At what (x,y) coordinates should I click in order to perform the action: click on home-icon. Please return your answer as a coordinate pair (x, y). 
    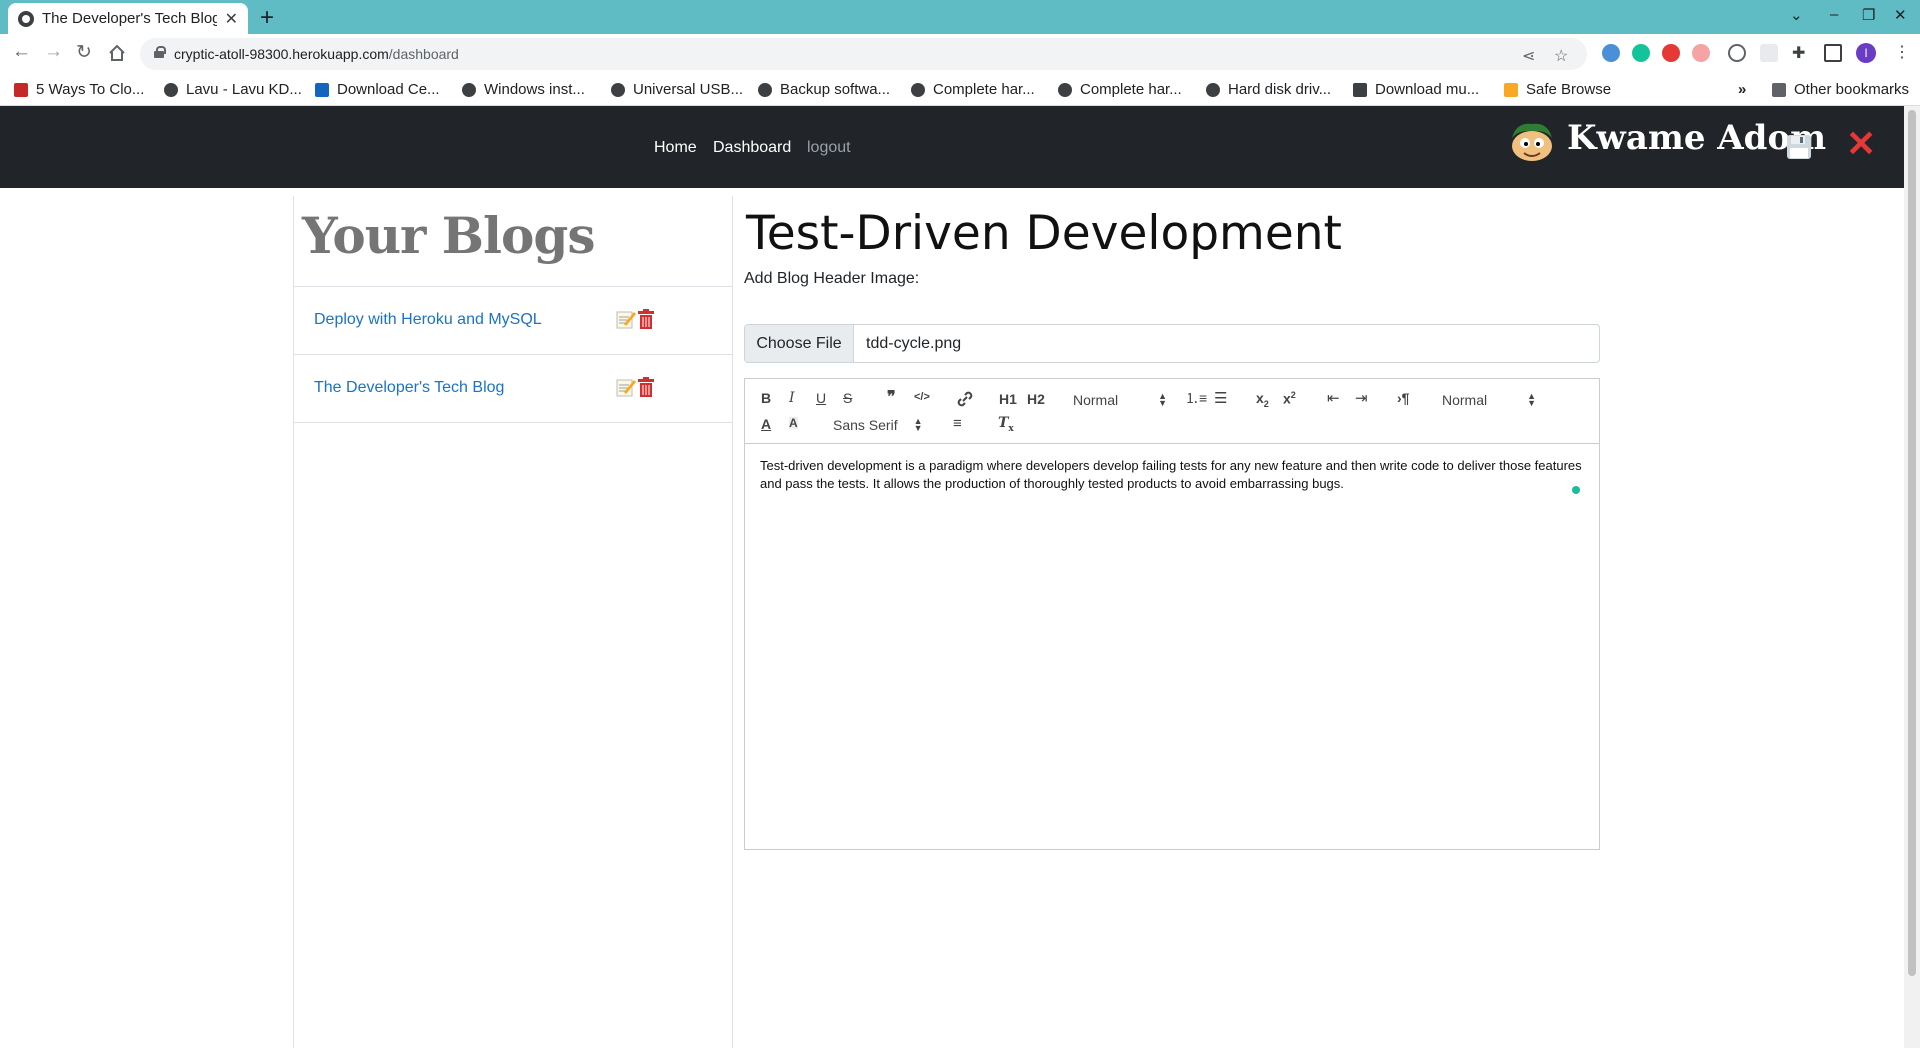
    Looking at the image, I should click on (117, 53).